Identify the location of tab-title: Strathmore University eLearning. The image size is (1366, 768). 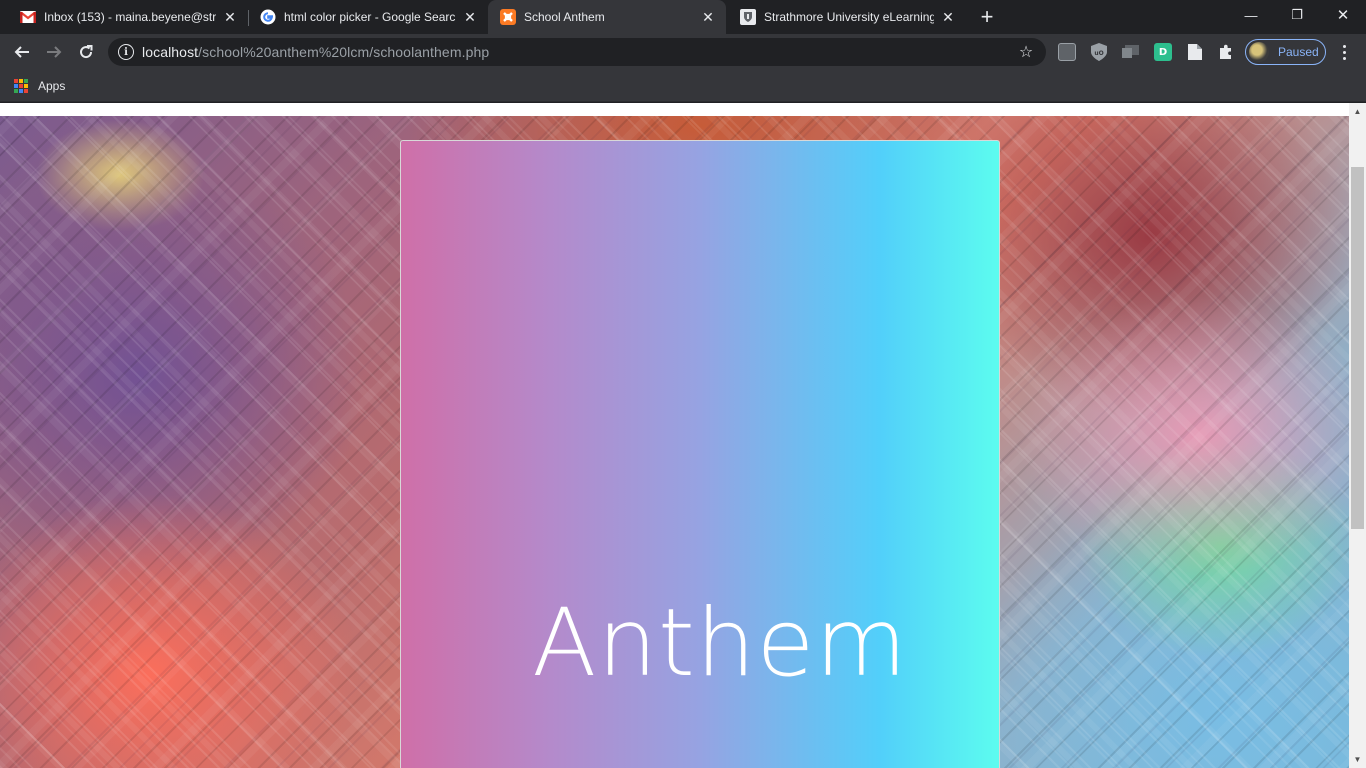
(849, 17).